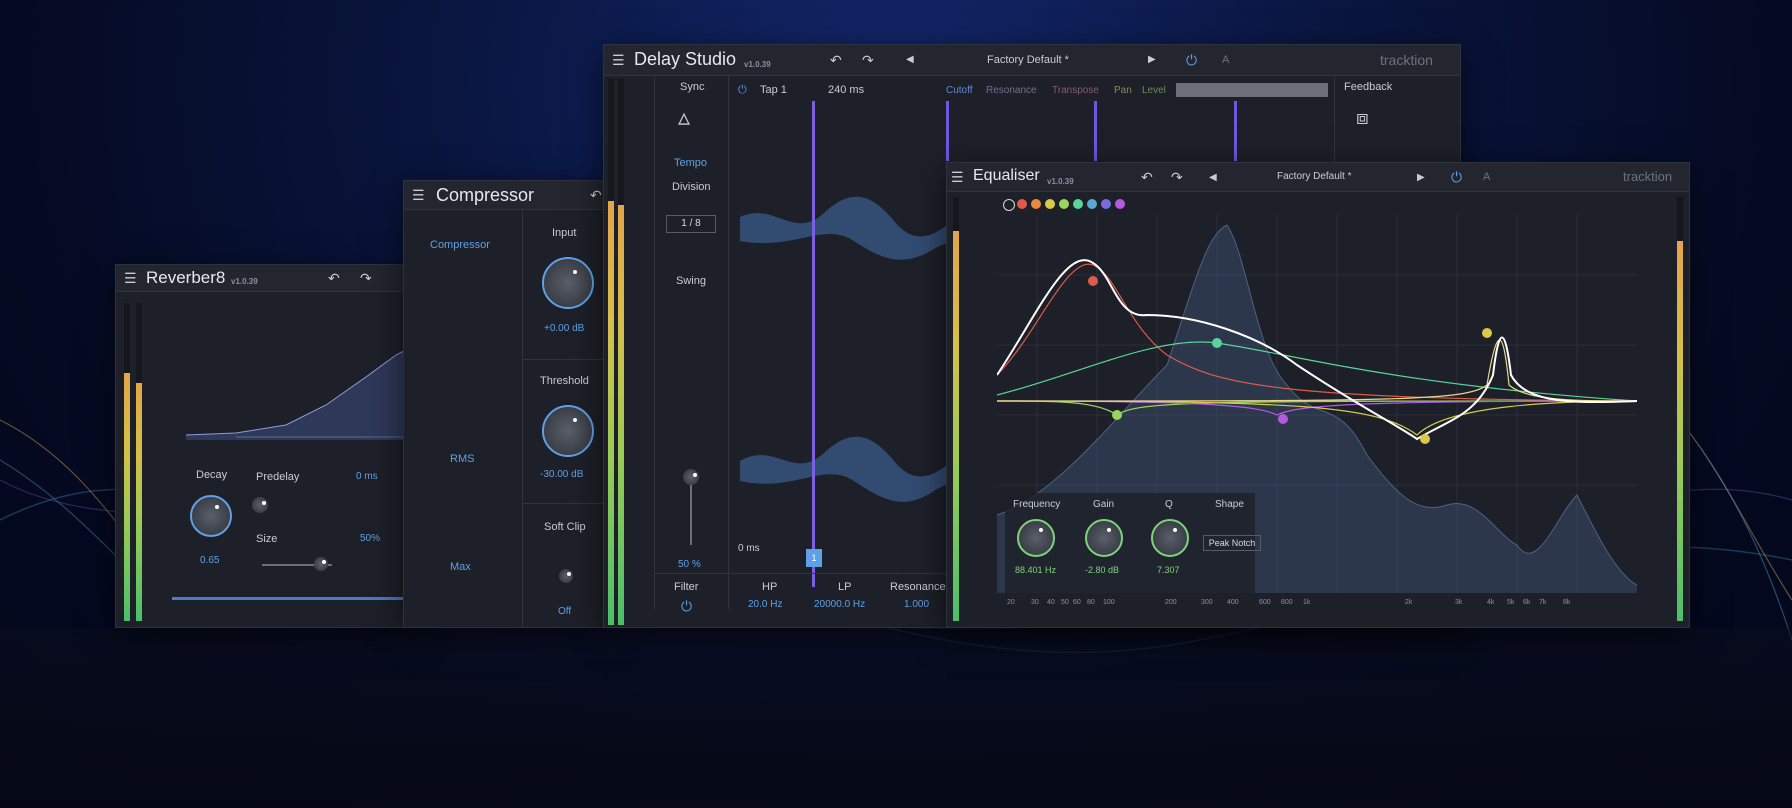  What do you see at coordinates (1170, 538) in the screenshot?
I see `q-knob` at bounding box center [1170, 538].